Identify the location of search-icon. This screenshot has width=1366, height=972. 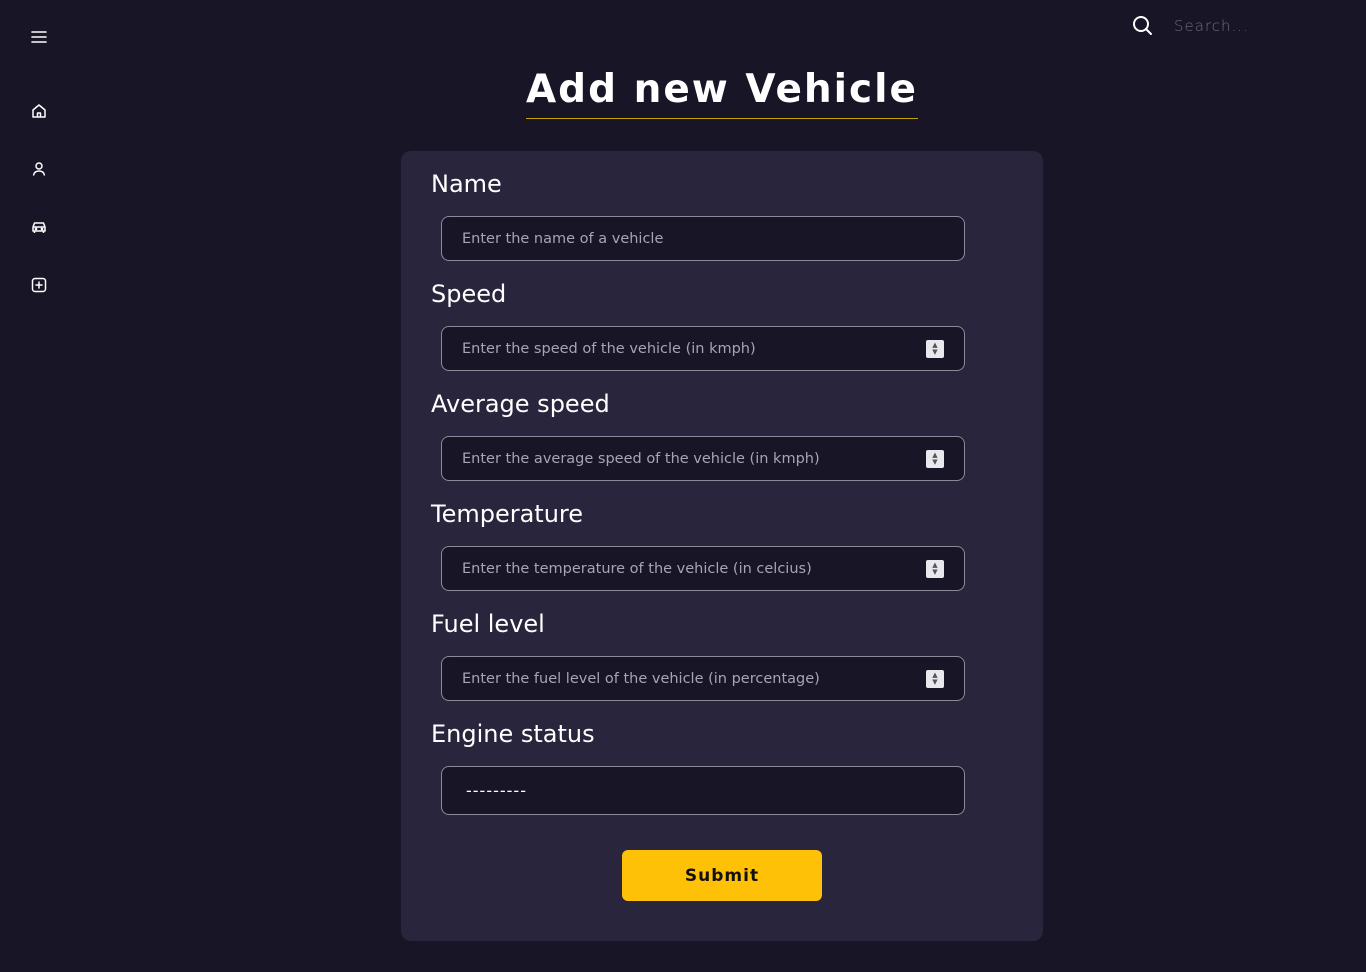
(1142, 25).